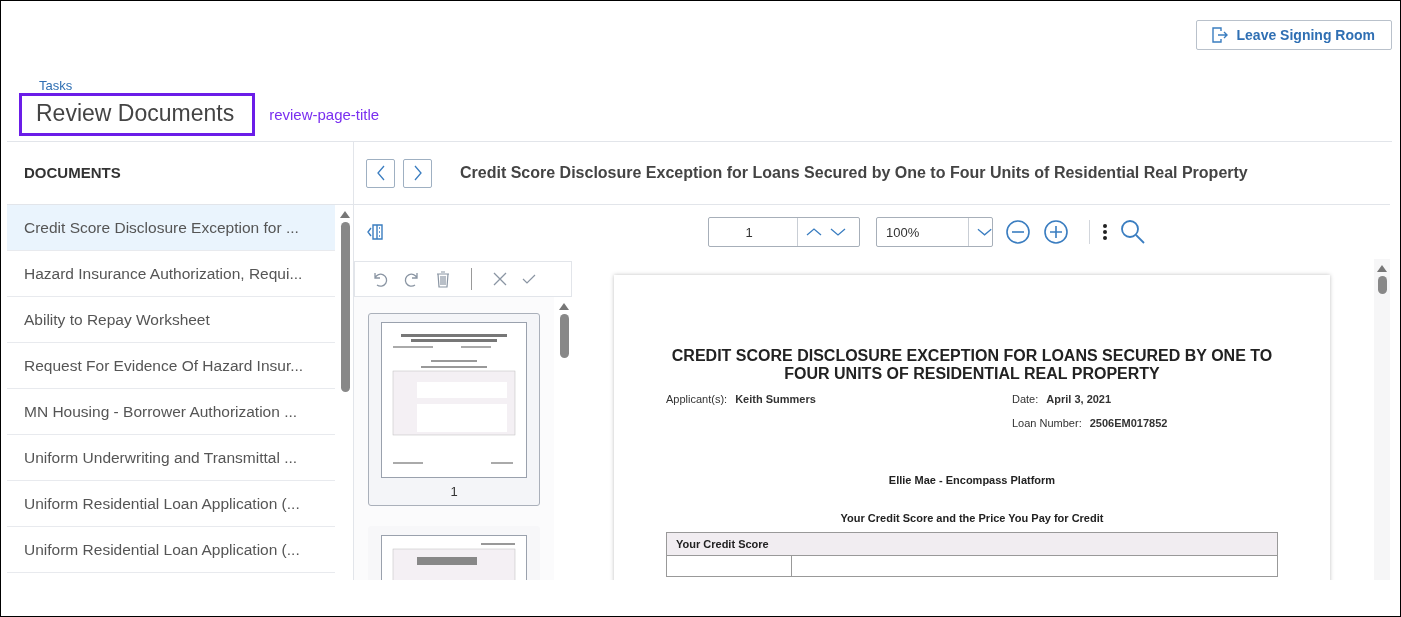  I want to click on redo-icon, so click(412, 279).